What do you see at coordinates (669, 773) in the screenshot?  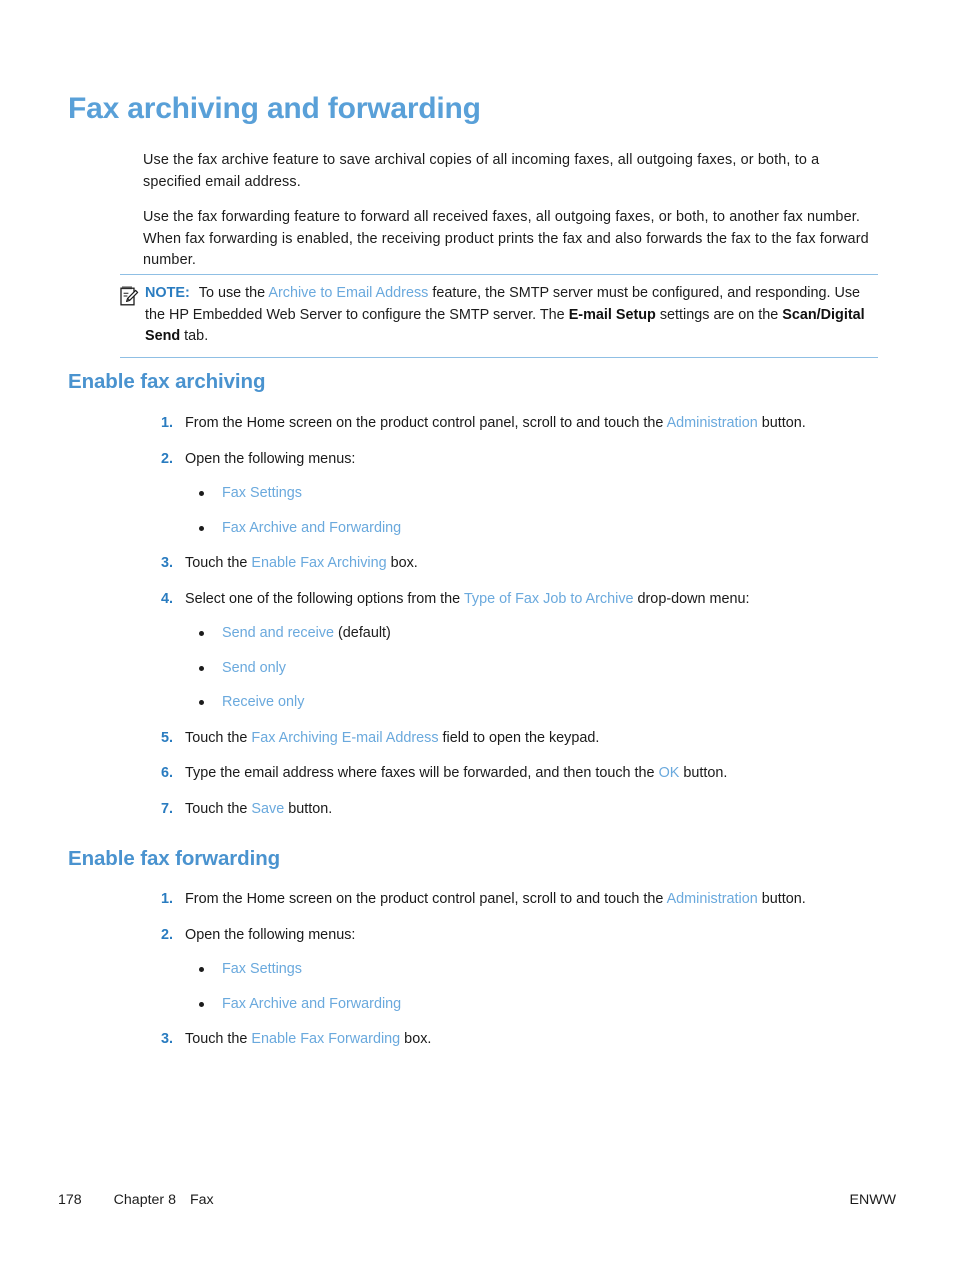 I see `step-link-ok: OK` at bounding box center [669, 773].